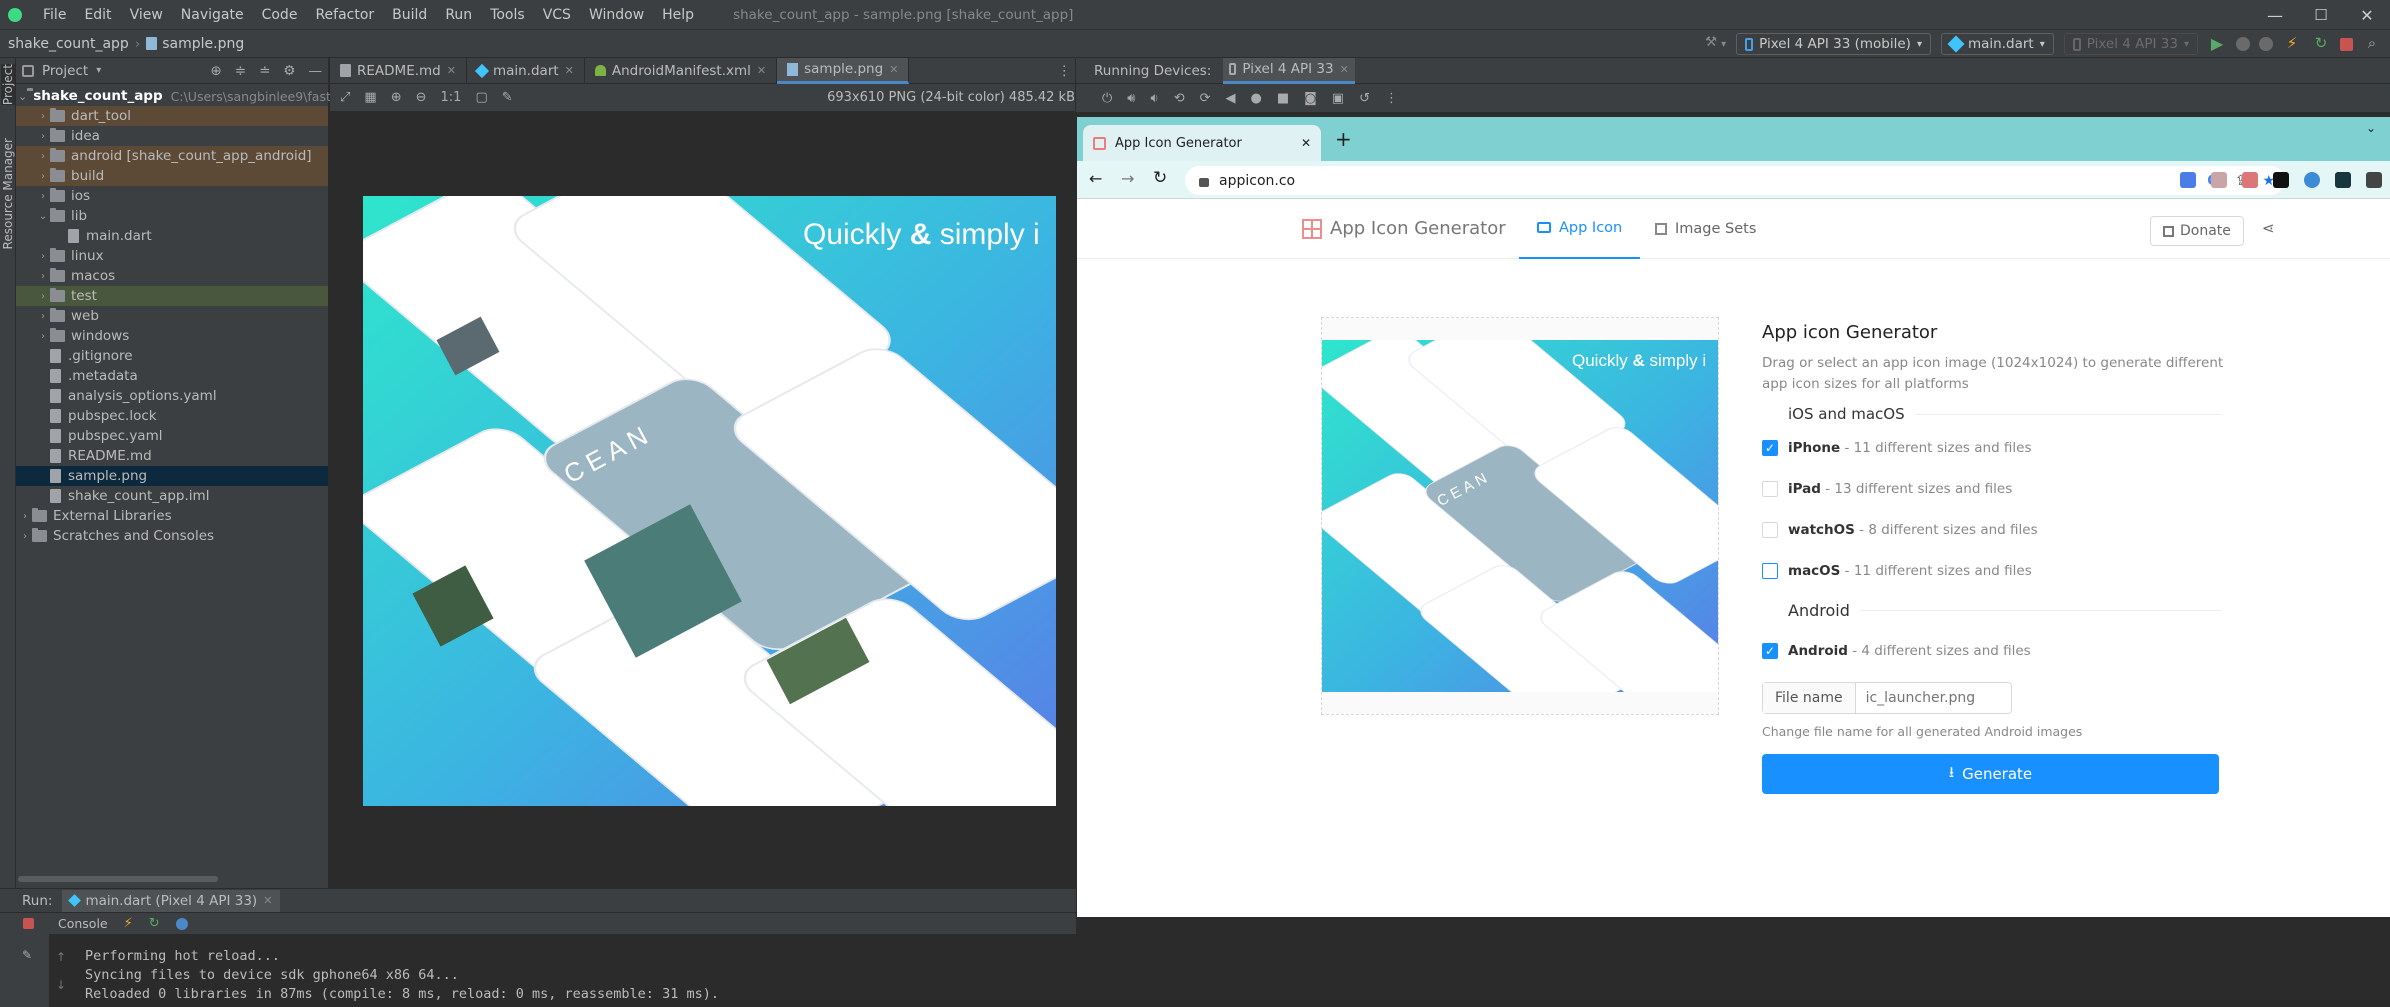 The image size is (2390, 1007). What do you see at coordinates (1155, 98) in the screenshot?
I see `volume-down-icon: 🔉︎` at bounding box center [1155, 98].